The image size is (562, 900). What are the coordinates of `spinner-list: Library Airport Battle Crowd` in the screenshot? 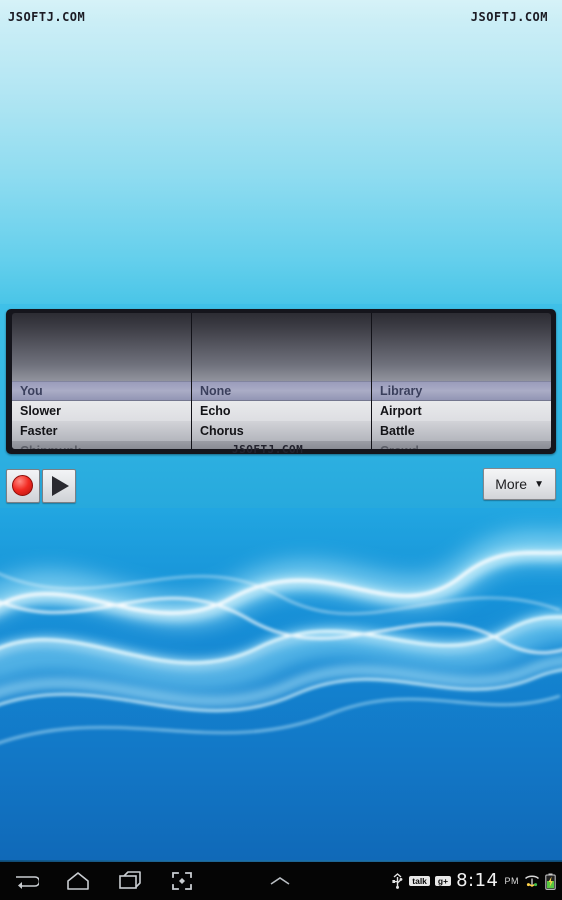 It's located at (461, 415).